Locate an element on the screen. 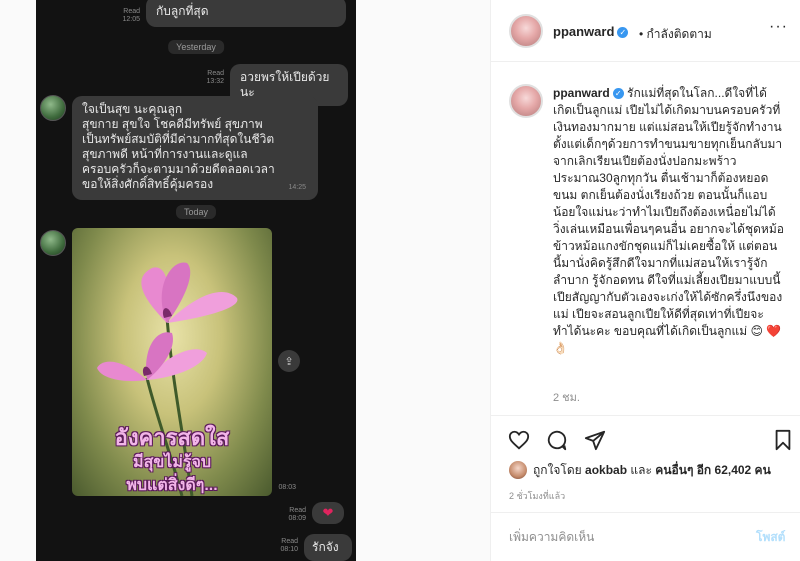 The image size is (800, 561). chat-read-meta: Read 08:09 is located at coordinates (297, 514).